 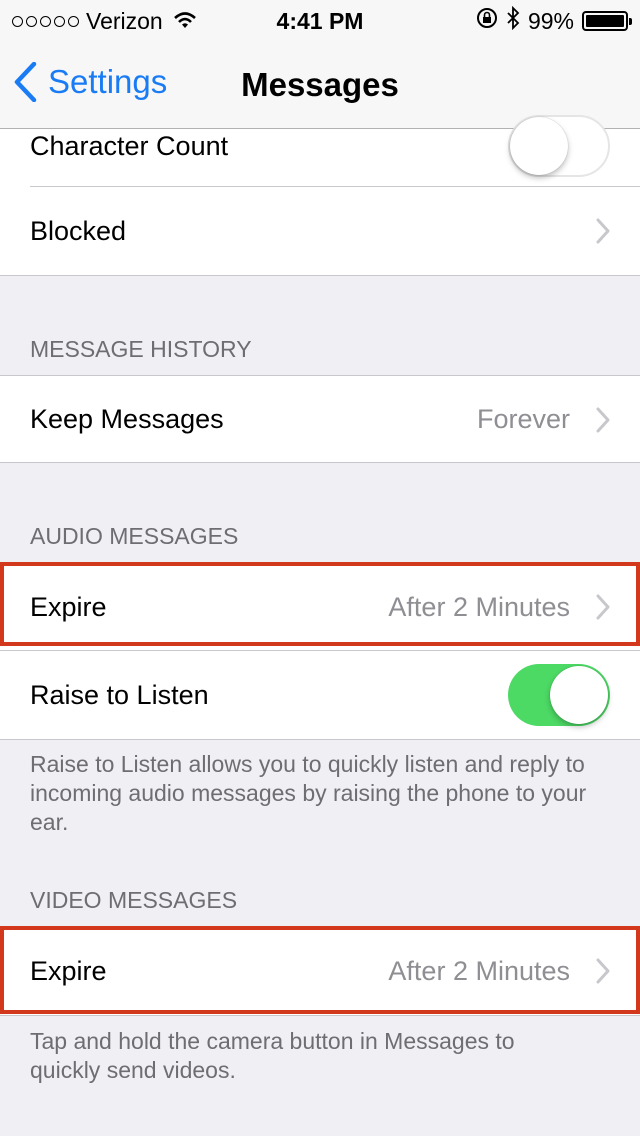 I want to click on audio-expire-label: Expire, so click(x=68, y=606).